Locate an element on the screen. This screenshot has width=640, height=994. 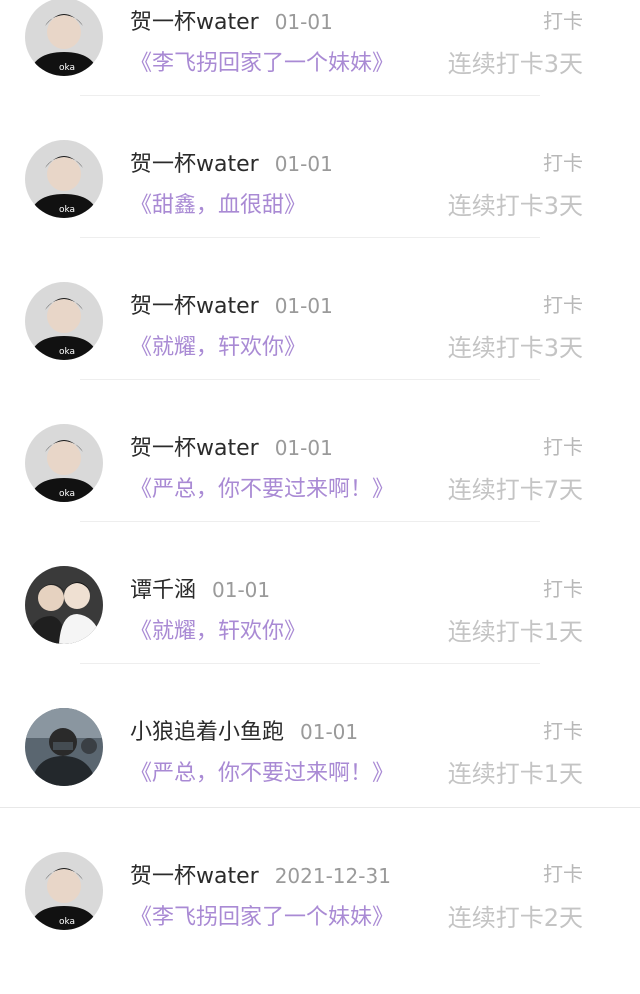
username: 小狼追着小鱼跑 01-01 is located at coordinates (244, 730).